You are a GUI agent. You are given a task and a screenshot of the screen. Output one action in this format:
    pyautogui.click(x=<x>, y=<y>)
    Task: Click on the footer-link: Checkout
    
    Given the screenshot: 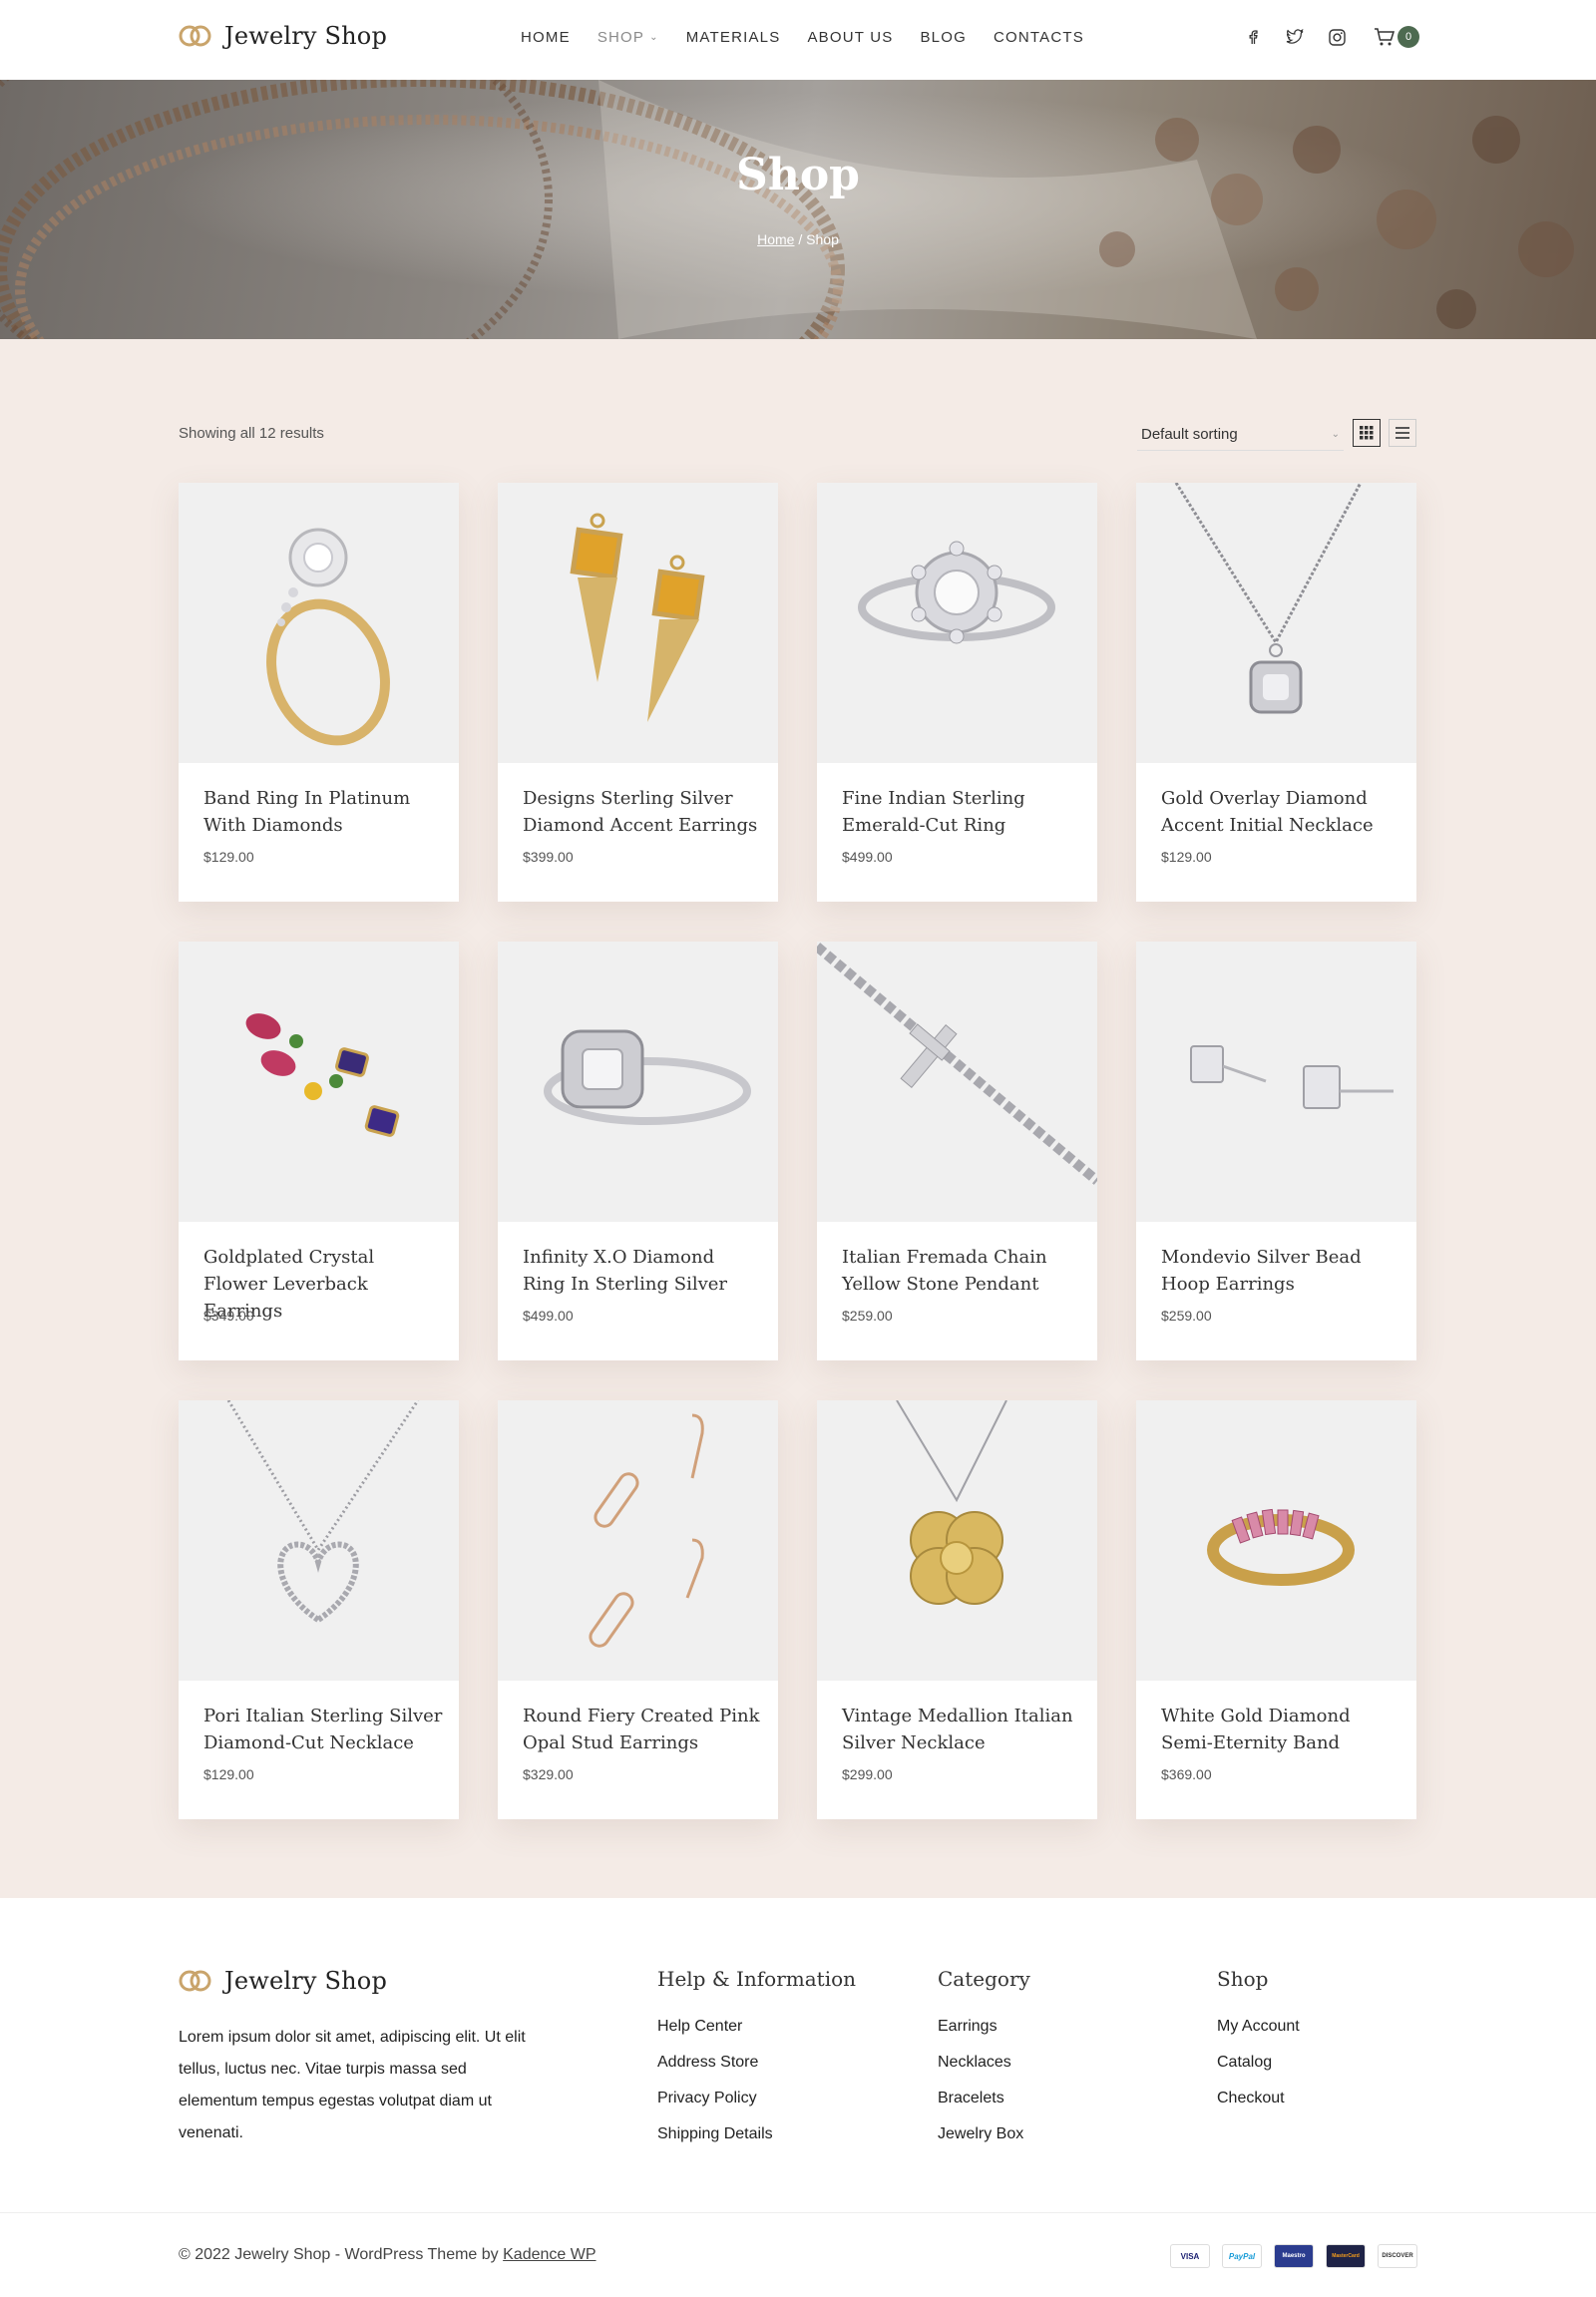 What is the action you would take?
    pyautogui.click(x=1258, y=2098)
    